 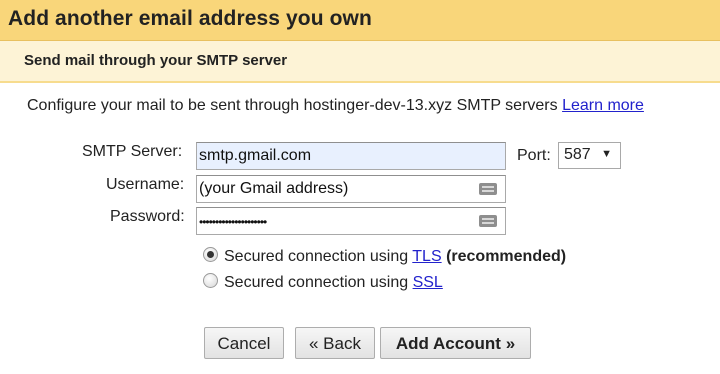 I want to click on port-value: 587, so click(x=577, y=154).